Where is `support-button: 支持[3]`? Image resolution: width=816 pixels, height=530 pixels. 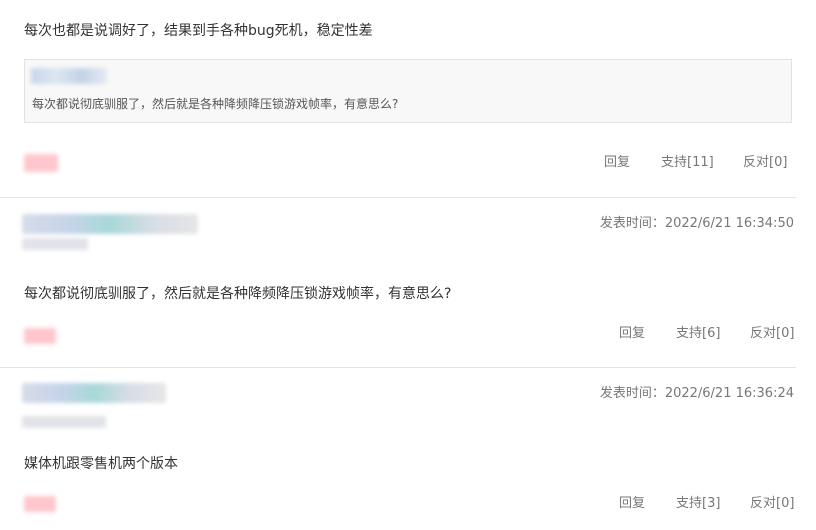 support-button: 支持[3] is located at coordinates (698, 504).